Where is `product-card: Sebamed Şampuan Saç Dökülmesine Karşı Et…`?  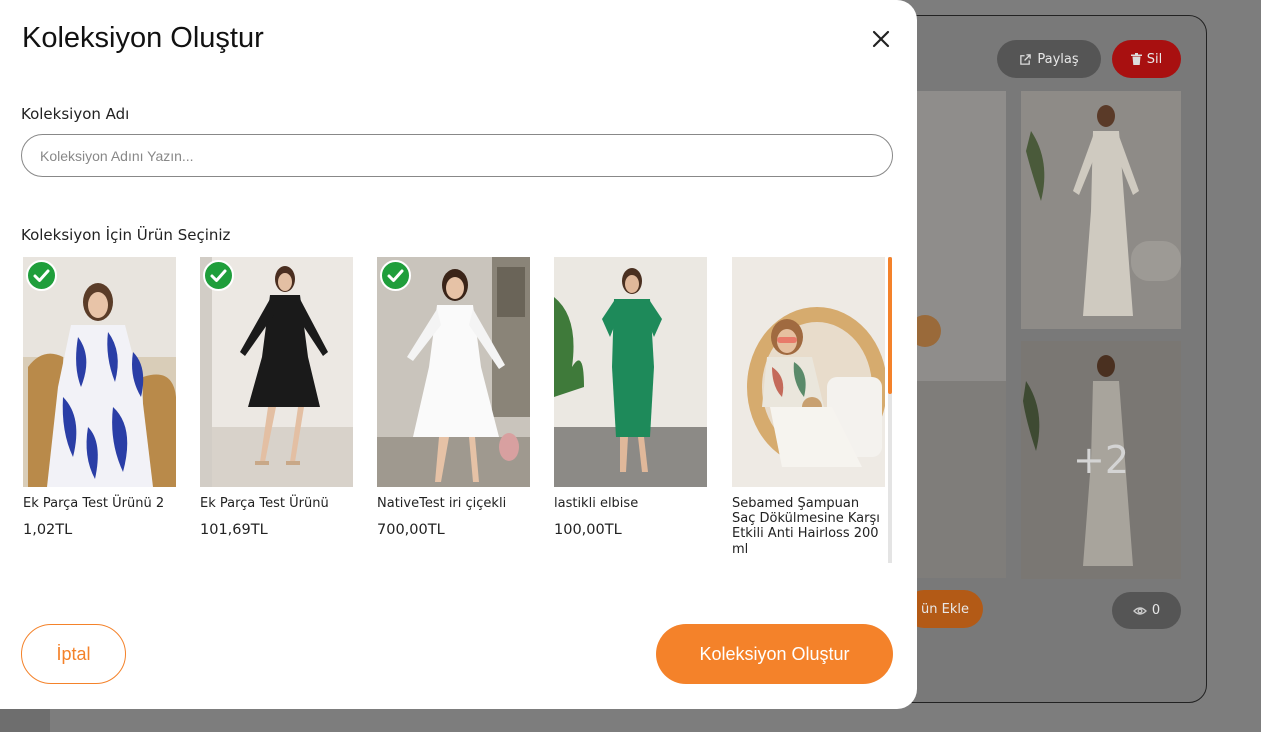 product-card: Sebamed Şampuan Saç Dökülmesine Karşı Et… is located at coordinates (808, 410).